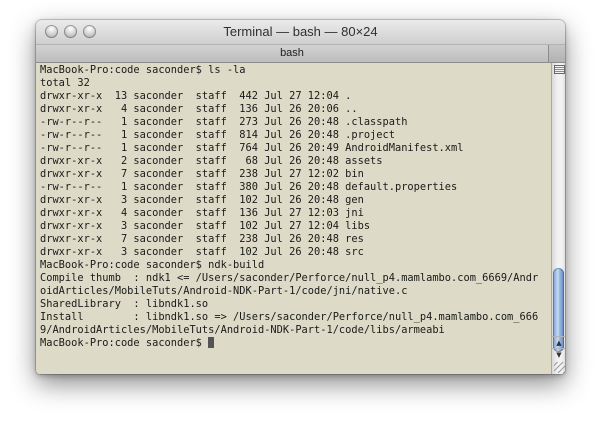 The width and height of the screenshot is (600, 422). What do you see at coordinates (211, 342) in the screenshot?
I see `text-cursor` at bounding box center [211, 342].